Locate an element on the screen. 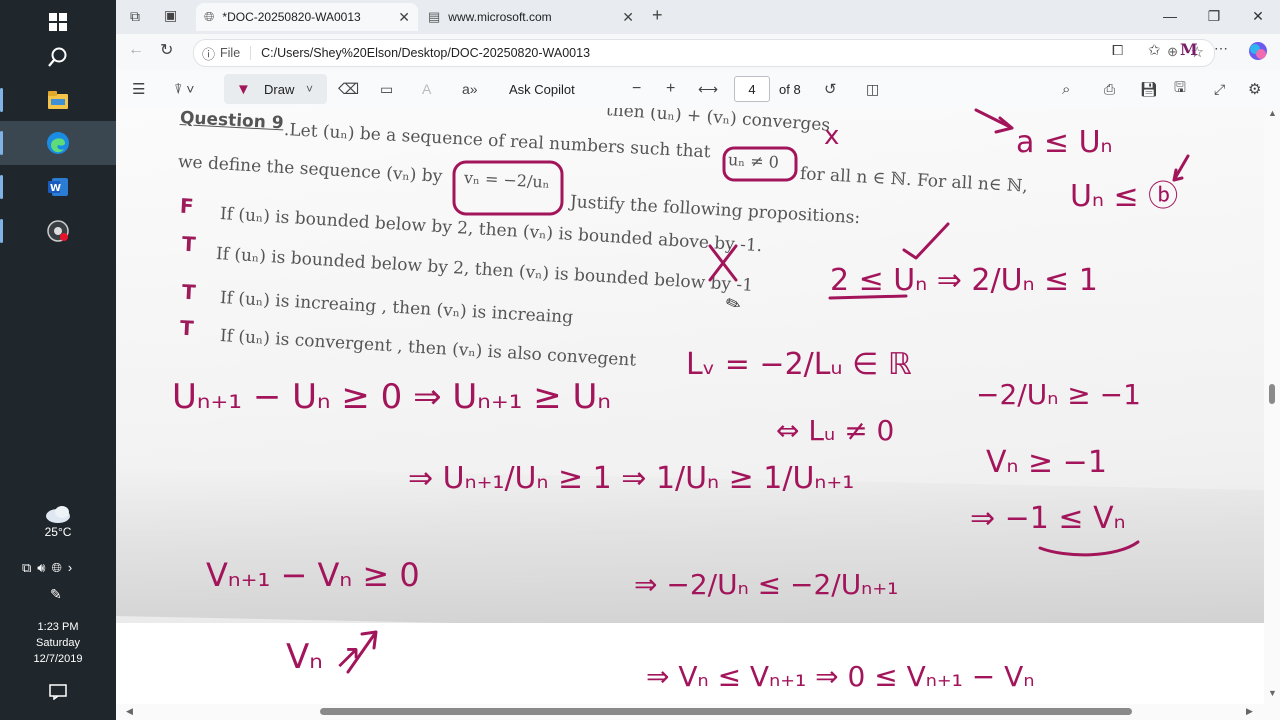 The height and width of the screenshot is (720, 1280). edge-icon is located at coordinates (58, 143).